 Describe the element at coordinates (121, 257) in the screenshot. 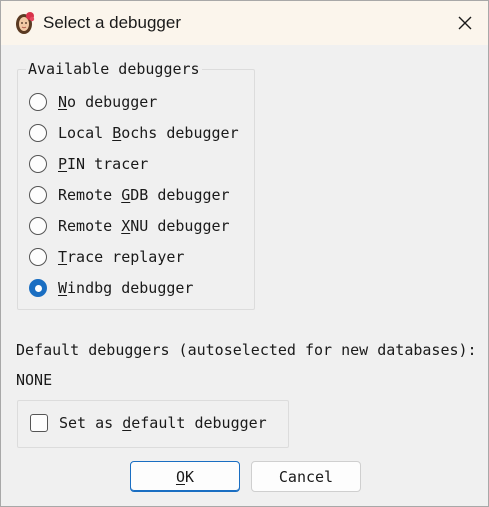

I see `radio-label: Trace replayer` at that location.